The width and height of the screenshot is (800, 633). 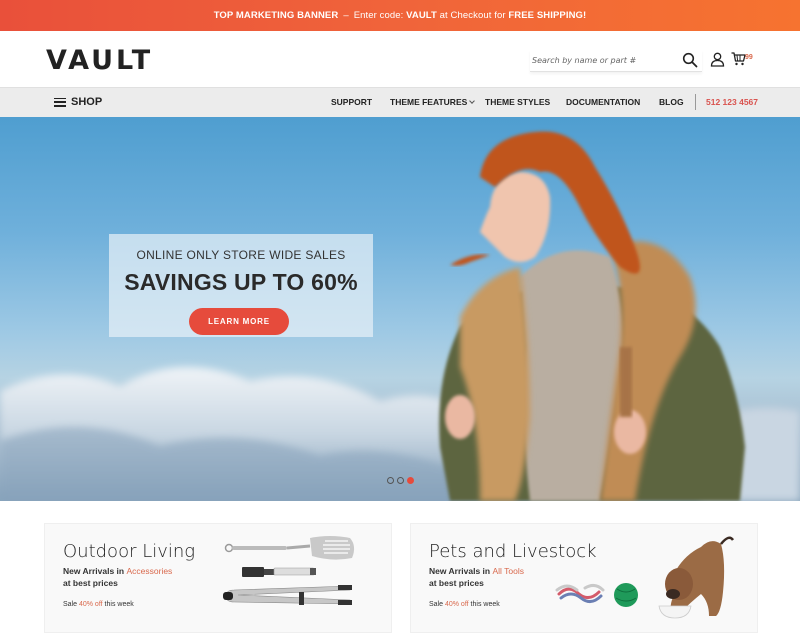 I want to click on chevron-down-icon, so click(x=472, y=101).